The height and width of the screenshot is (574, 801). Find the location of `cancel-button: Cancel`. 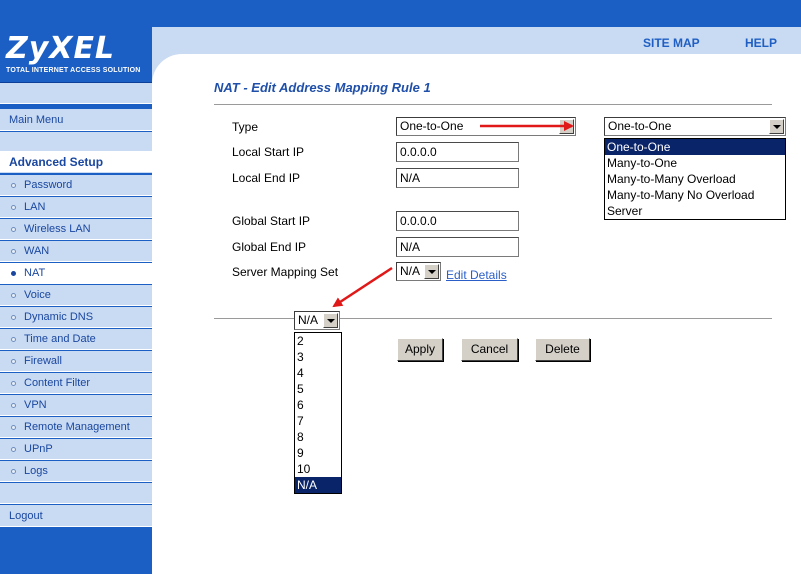

cancel-button: Cancel is located at coordinates (489, 349).